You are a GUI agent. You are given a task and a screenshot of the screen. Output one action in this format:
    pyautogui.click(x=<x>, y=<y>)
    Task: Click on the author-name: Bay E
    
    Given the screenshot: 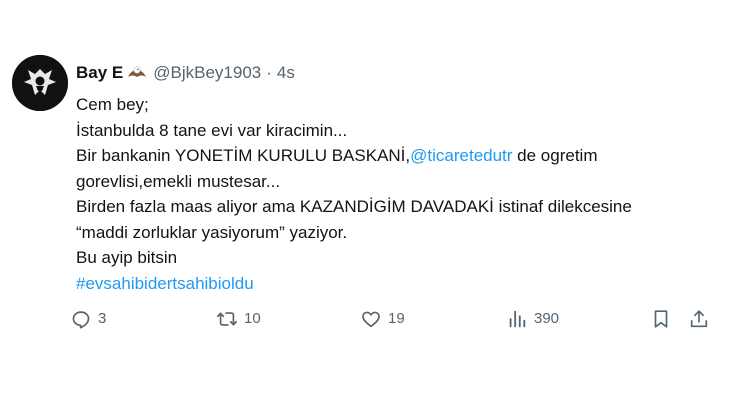 What is the action you would take?
    pyautogui.click(x=99, y=73)
    